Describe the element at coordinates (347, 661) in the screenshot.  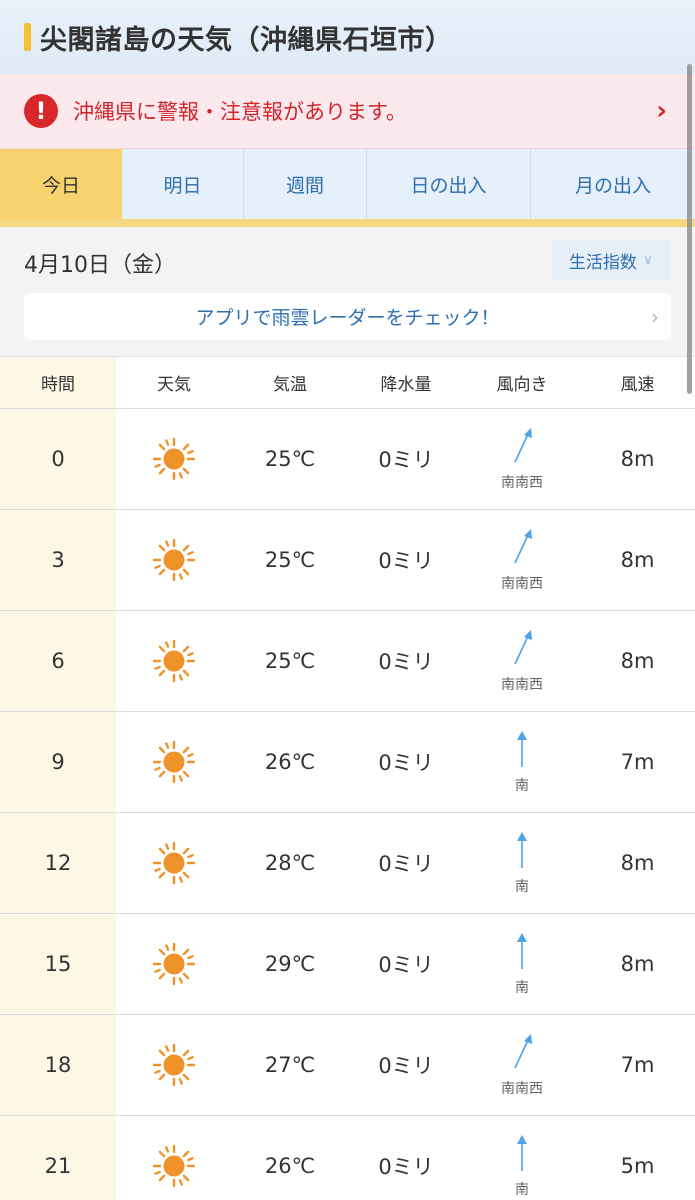
I see `table-row: 6 25℃ 0ミリ 南南西 8m` at that location.